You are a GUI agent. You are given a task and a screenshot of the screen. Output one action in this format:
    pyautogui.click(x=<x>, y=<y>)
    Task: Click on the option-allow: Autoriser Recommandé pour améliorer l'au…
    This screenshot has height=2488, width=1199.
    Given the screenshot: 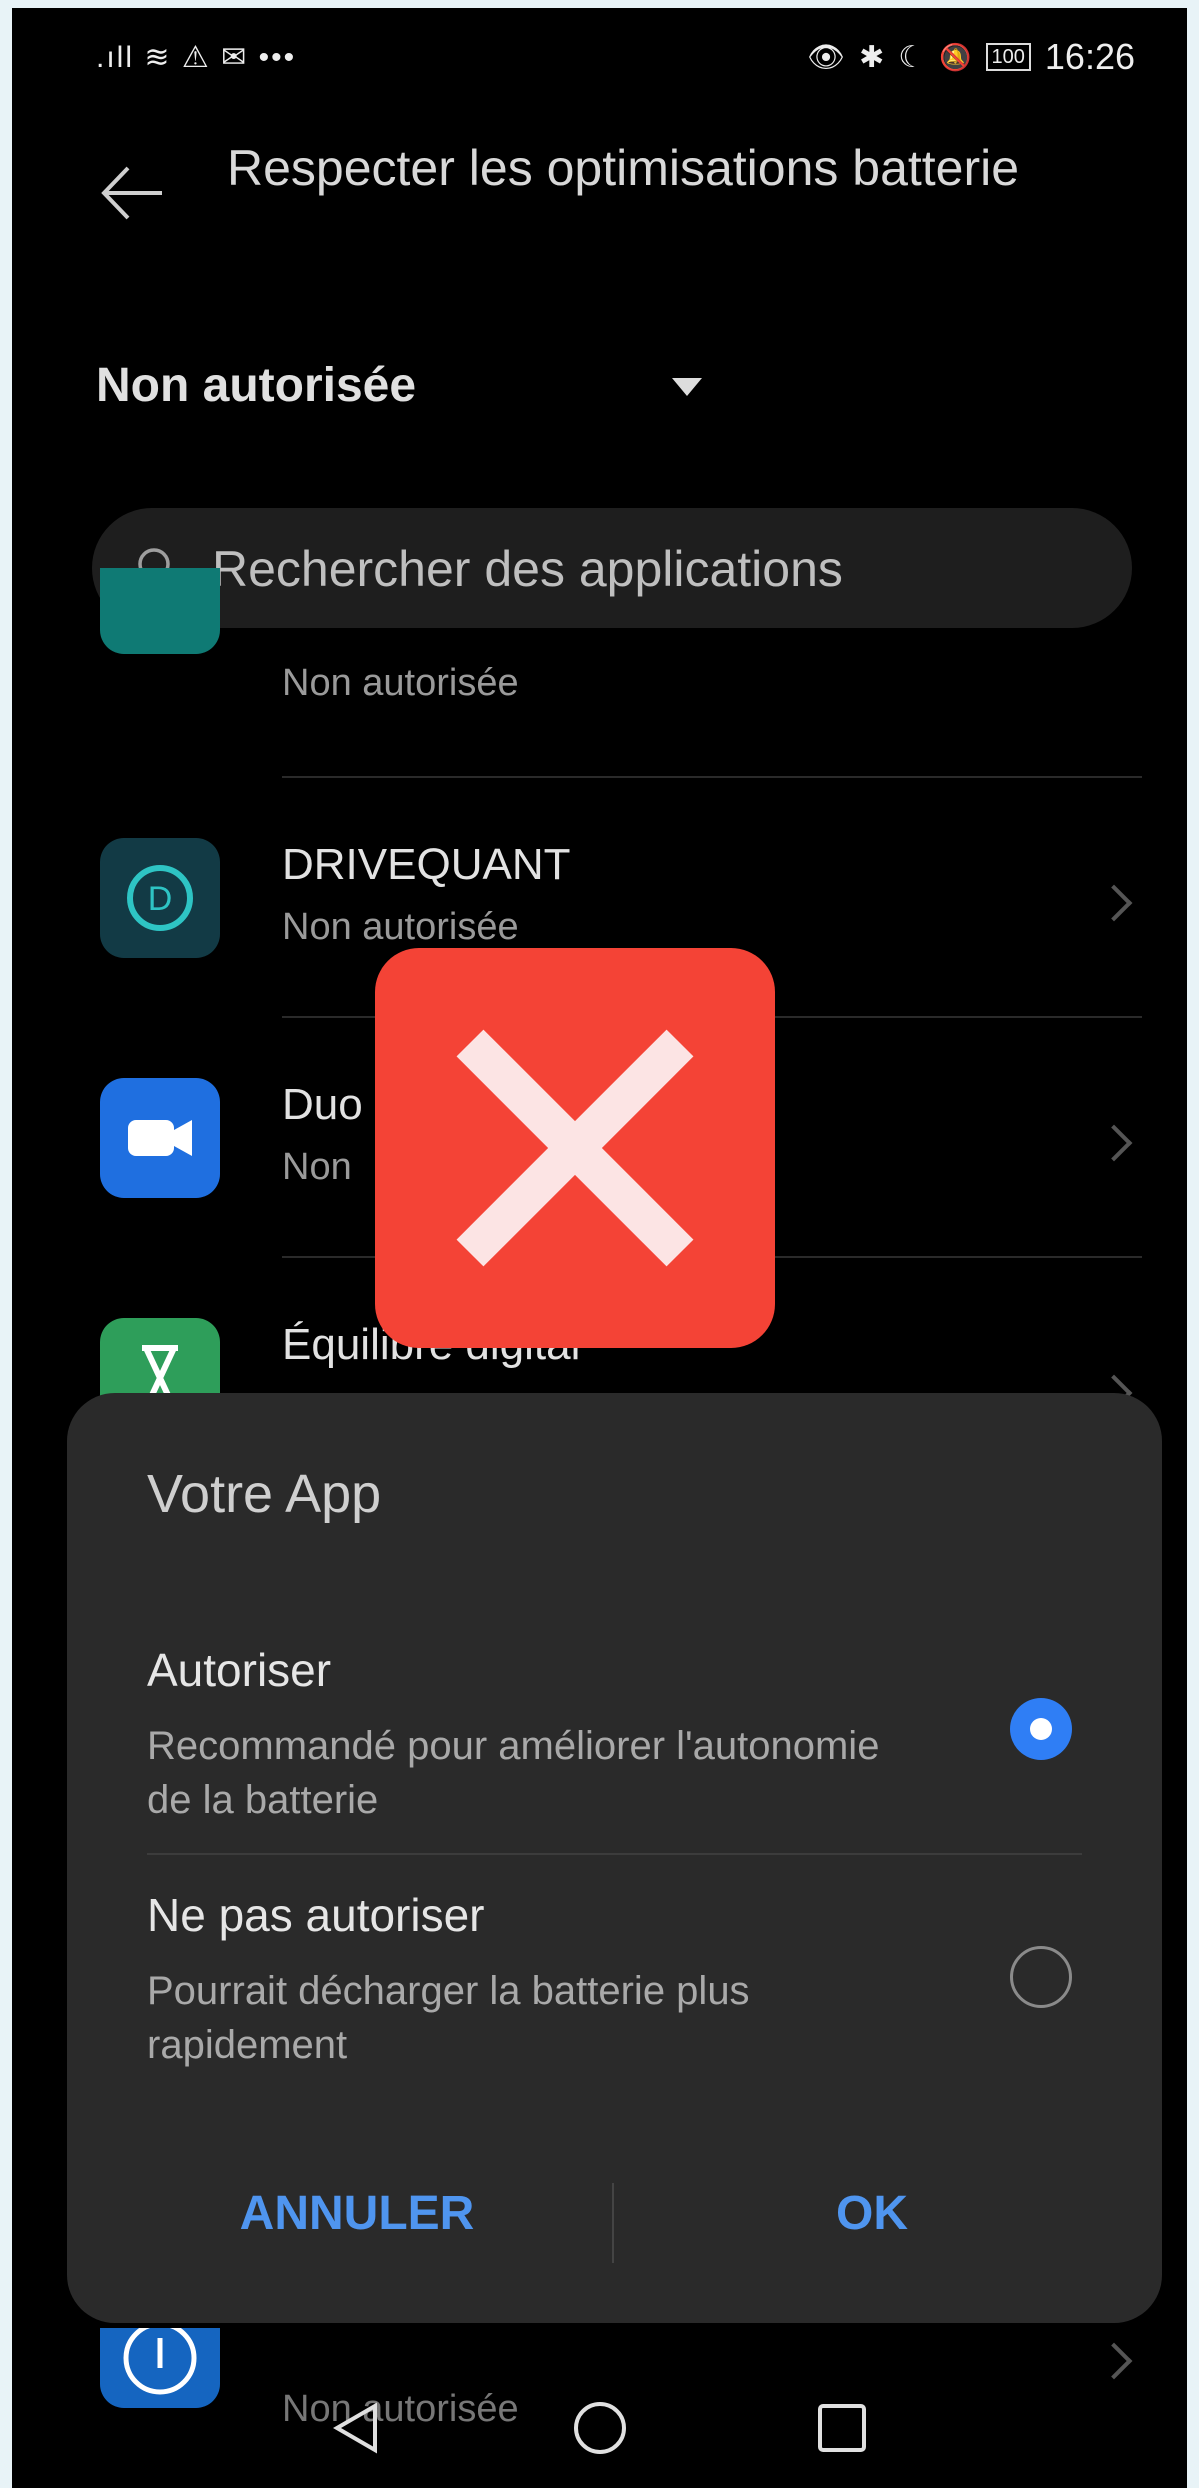 What is the action you would take?
    pyautogui.click(x=647, y=1735)
    